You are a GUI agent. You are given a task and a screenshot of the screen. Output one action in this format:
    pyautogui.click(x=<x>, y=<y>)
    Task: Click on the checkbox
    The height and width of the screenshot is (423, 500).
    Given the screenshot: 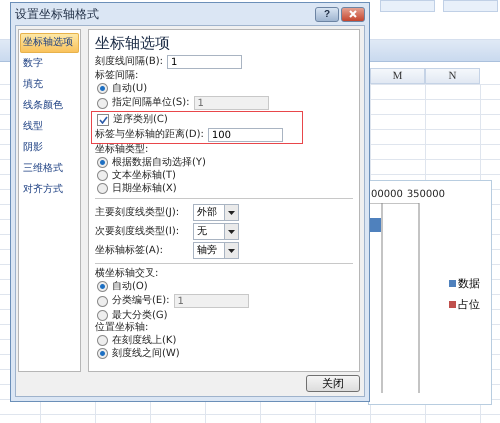 What is the action you would take?
    pyautogui.click(x=103, y=120)
    